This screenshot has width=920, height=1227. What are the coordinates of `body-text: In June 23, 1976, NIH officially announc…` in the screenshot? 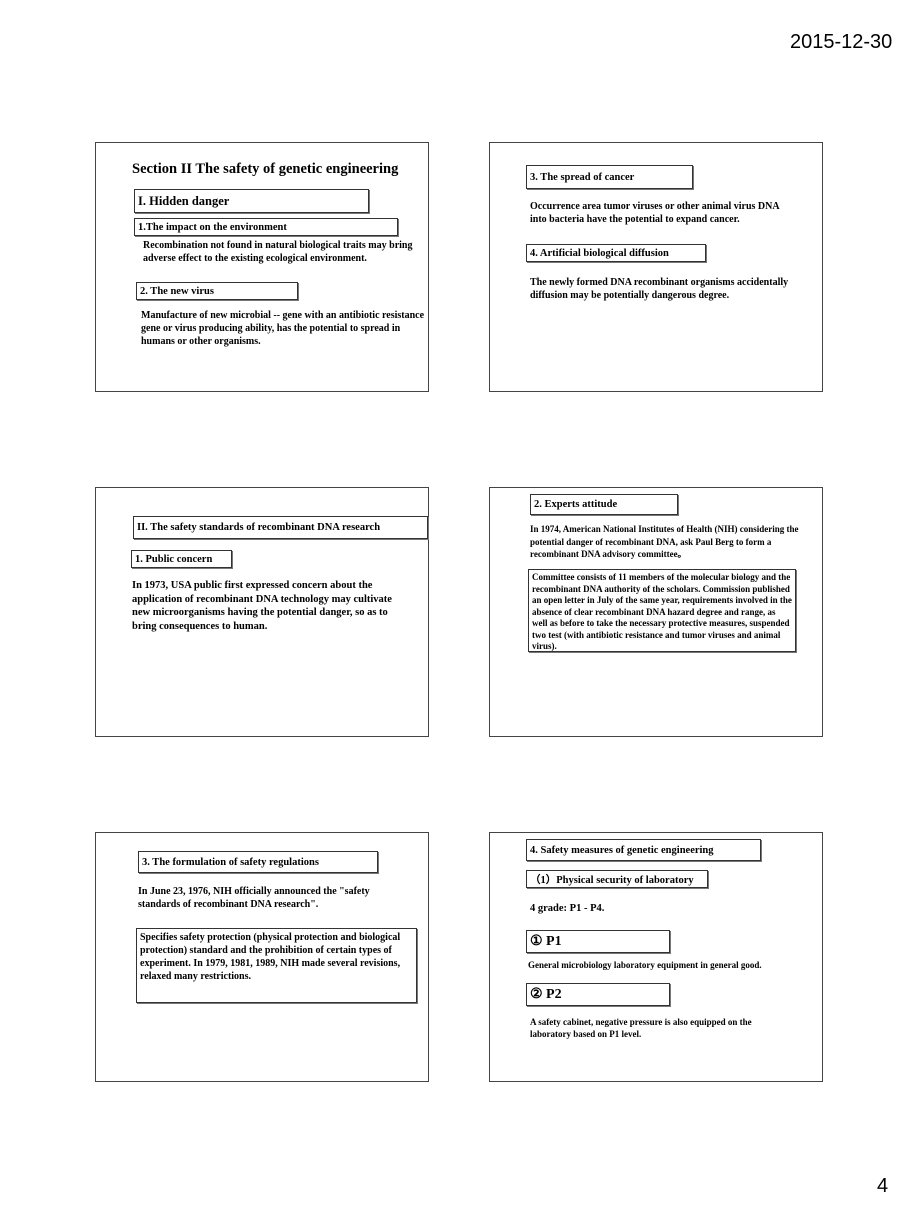 It's located at (254, 898).